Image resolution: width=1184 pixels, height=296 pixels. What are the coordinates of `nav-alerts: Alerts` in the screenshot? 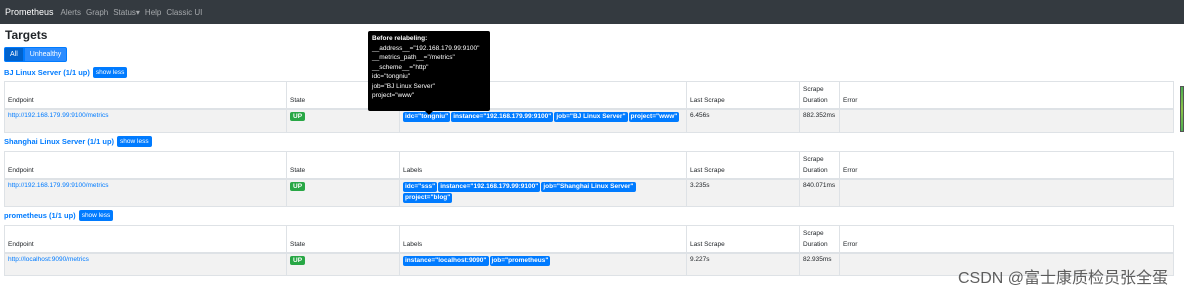 It's located at (71, 12).